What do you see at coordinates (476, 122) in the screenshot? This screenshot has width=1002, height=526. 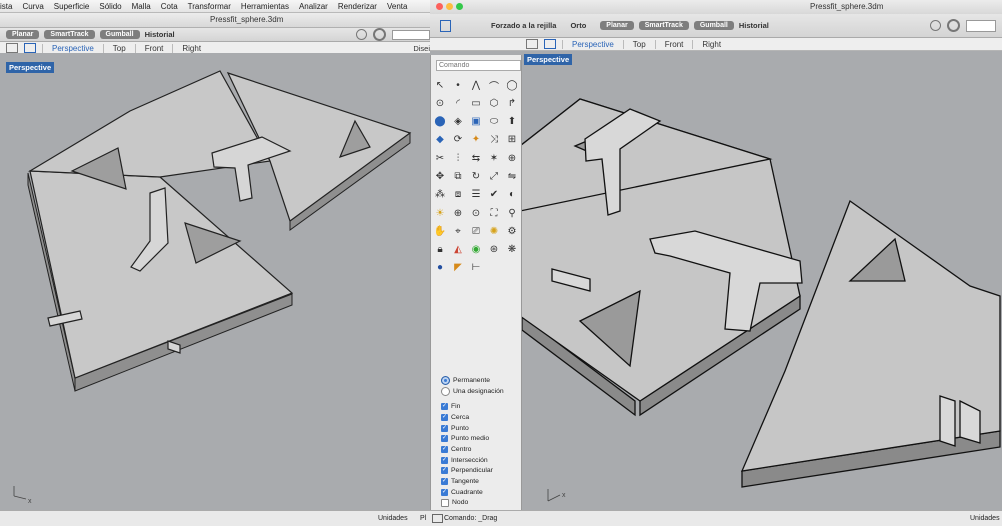 I see `box-icon: ▣` at bounding box center [476, 122].